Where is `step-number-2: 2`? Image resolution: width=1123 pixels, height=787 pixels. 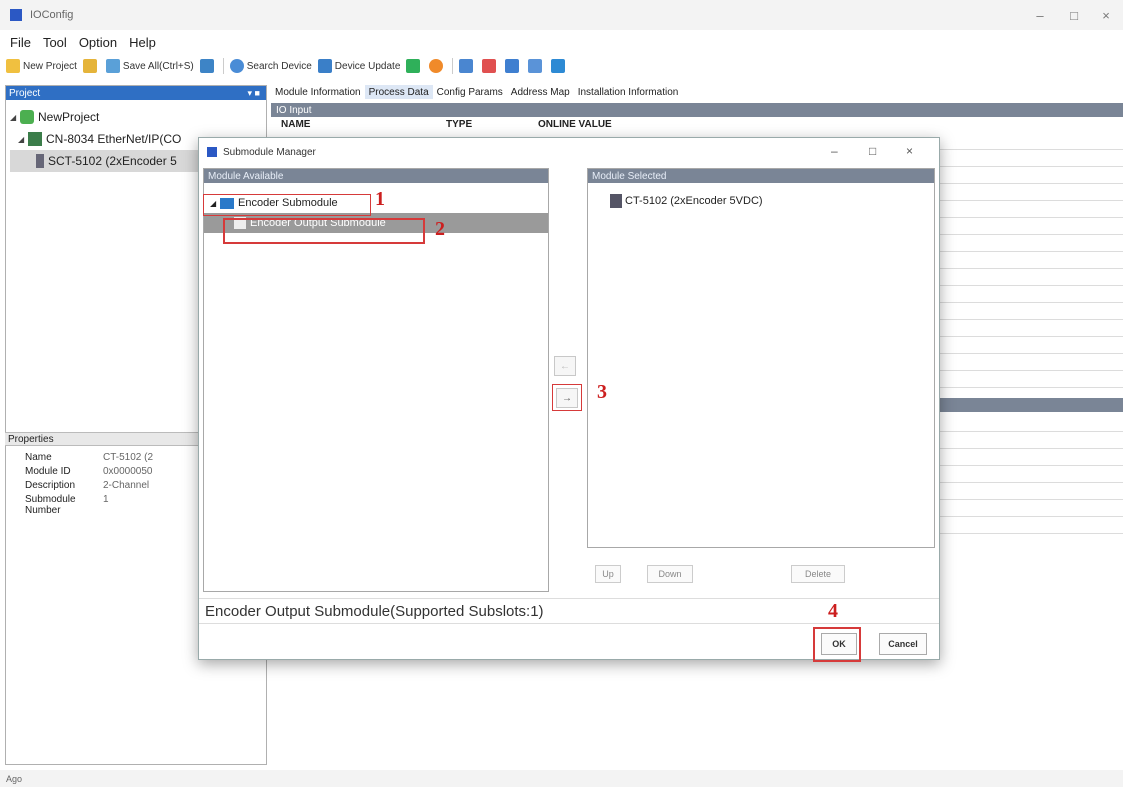 step-number-2: 2 is located at coordinates (440, 229).